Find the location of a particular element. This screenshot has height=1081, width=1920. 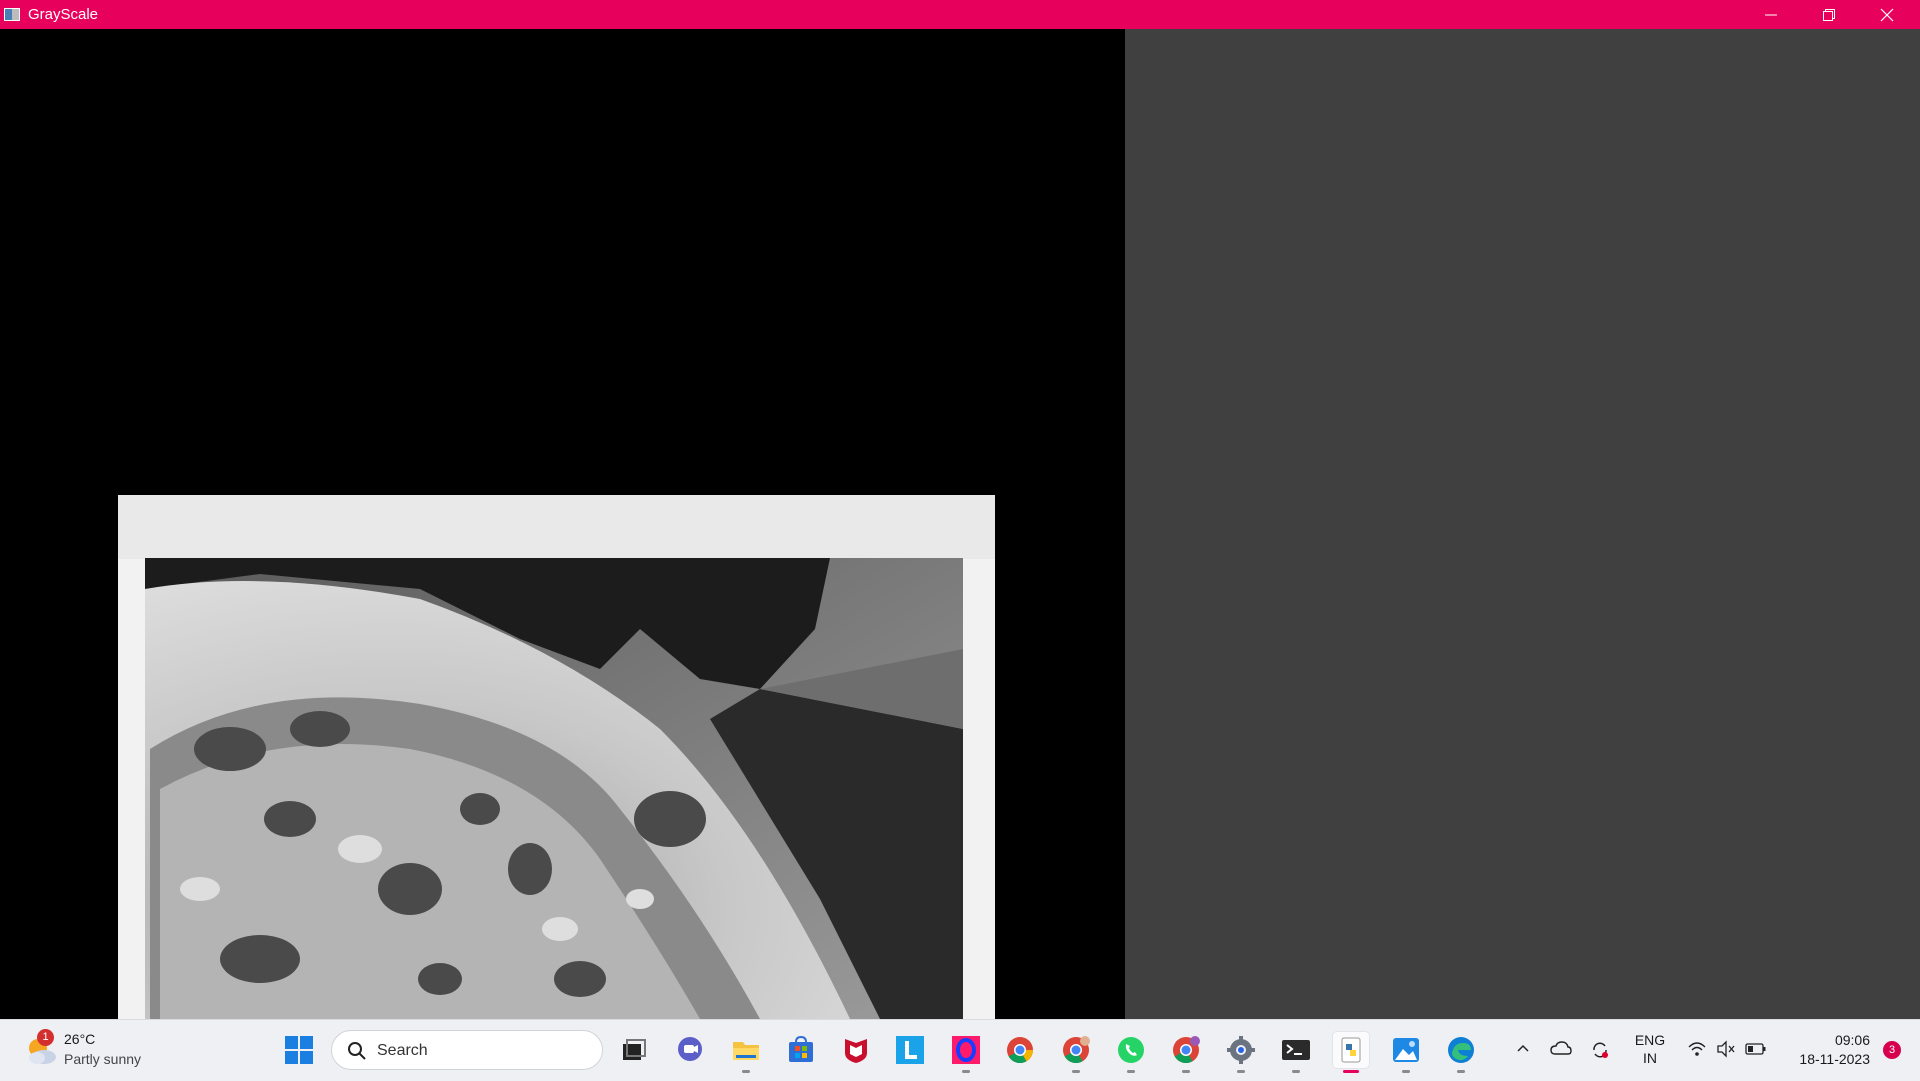

store-button is located at coordinates (801, 1050).